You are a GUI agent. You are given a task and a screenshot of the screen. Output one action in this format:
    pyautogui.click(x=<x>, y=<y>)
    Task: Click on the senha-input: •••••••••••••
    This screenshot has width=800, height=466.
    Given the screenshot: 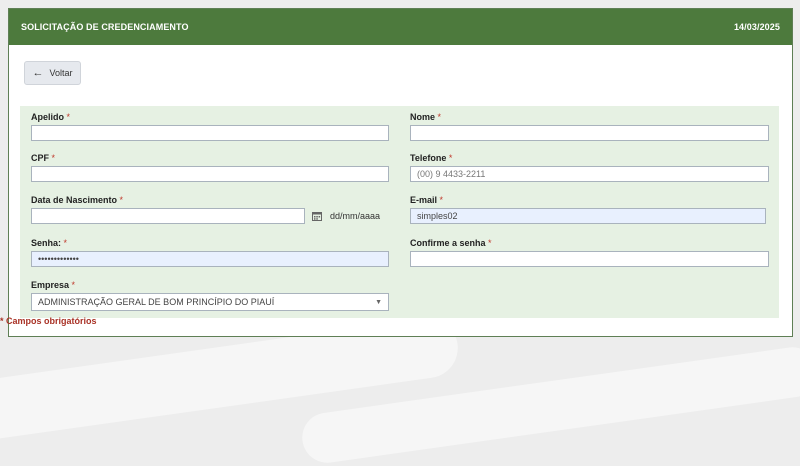 What is the action you would take?
    pyautogui.click(x=210, y=259)
    